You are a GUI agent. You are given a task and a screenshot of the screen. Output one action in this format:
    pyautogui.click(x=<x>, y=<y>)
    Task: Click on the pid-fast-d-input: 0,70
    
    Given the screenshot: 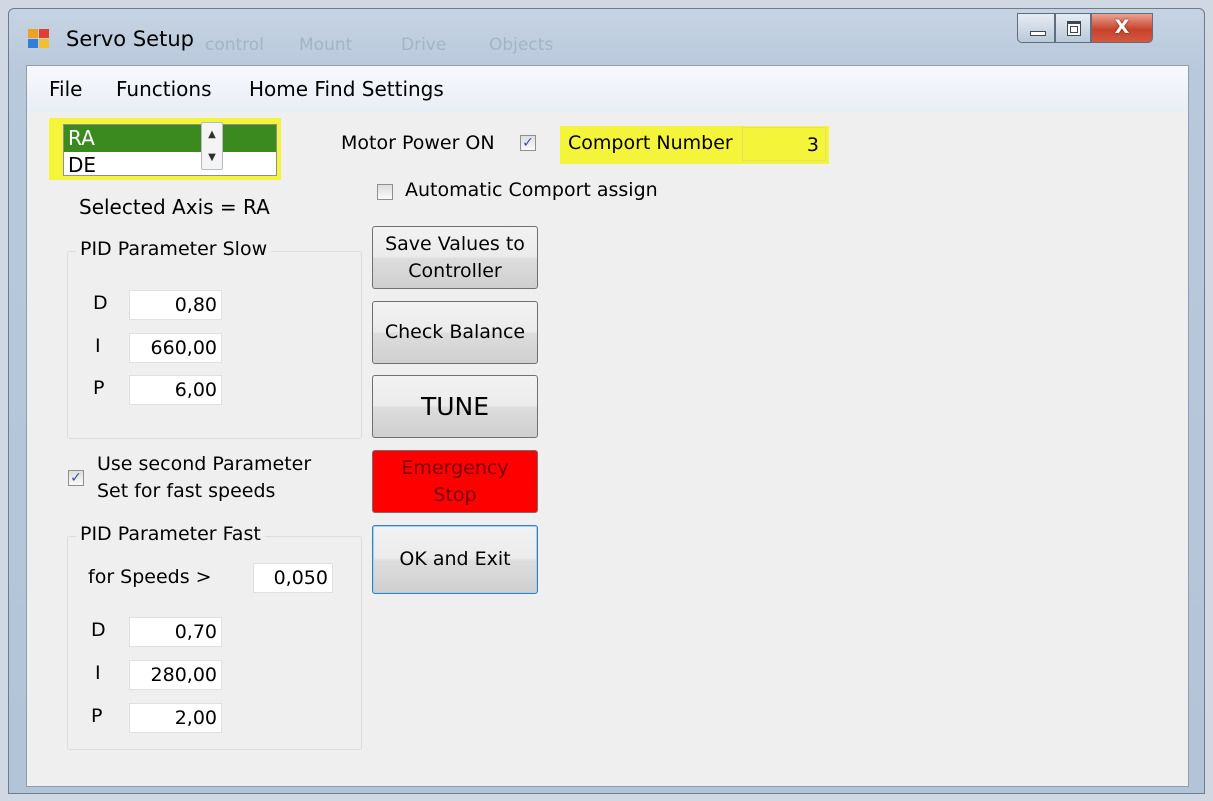 What is the action you would take?
    pyautogui.click(x=175, y=632)
    